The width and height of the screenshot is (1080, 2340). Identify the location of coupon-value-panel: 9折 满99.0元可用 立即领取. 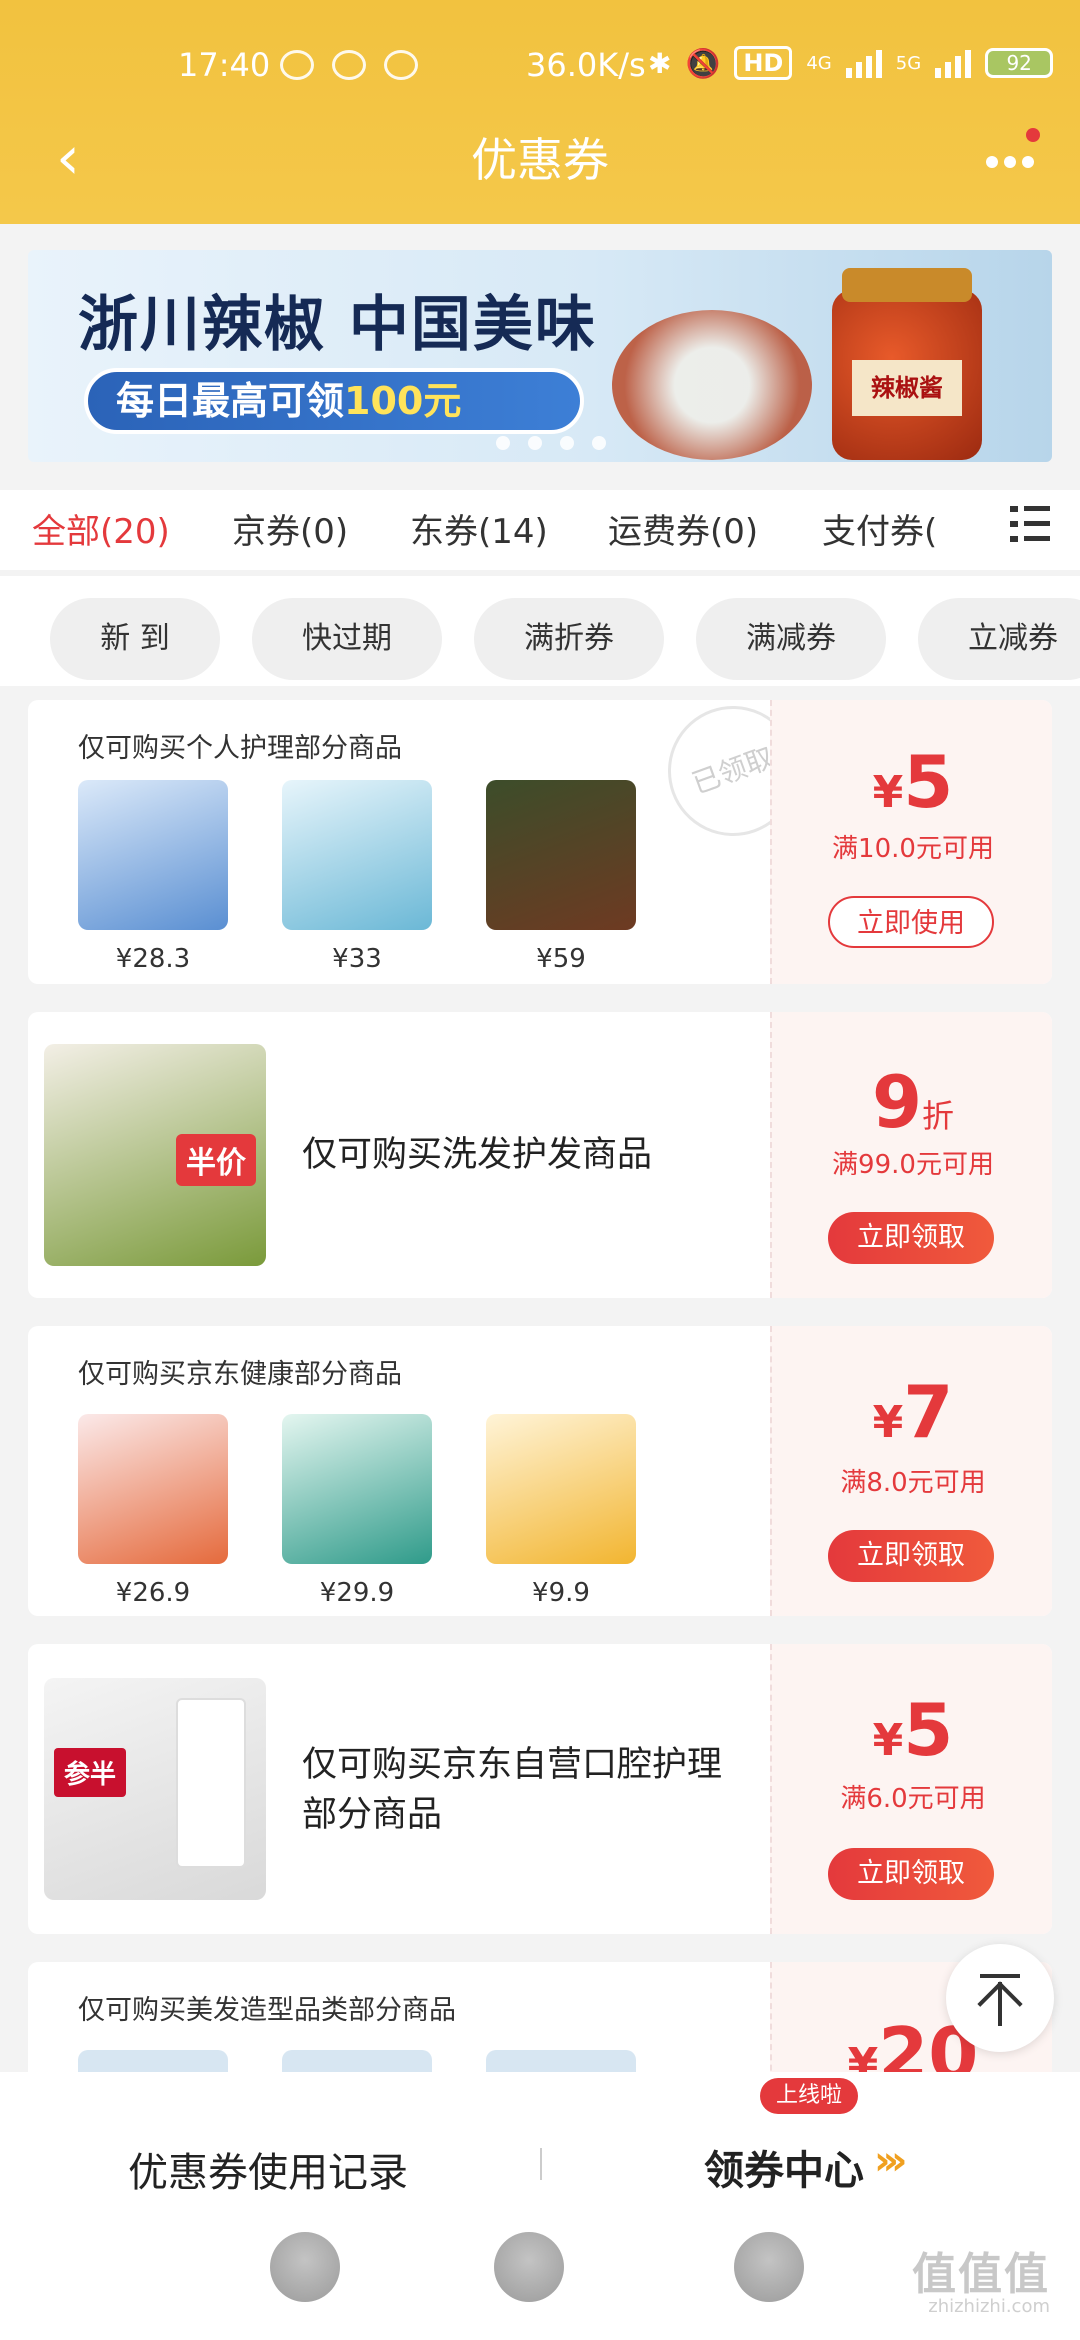
(911, 1155).